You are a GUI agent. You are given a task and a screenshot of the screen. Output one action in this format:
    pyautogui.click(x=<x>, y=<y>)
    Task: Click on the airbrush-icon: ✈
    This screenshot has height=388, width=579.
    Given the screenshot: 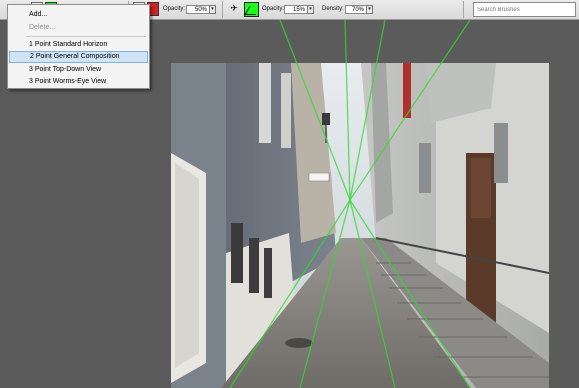 What is the action you would take?
    pyautogui.click(x=234, y=9)
    